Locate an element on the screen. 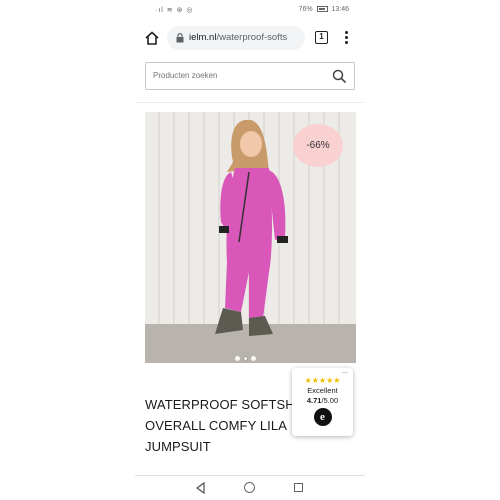 The height and width of the screenshot is (500, 500). rating-value: 4.71 is located at coordinates (314, 400).